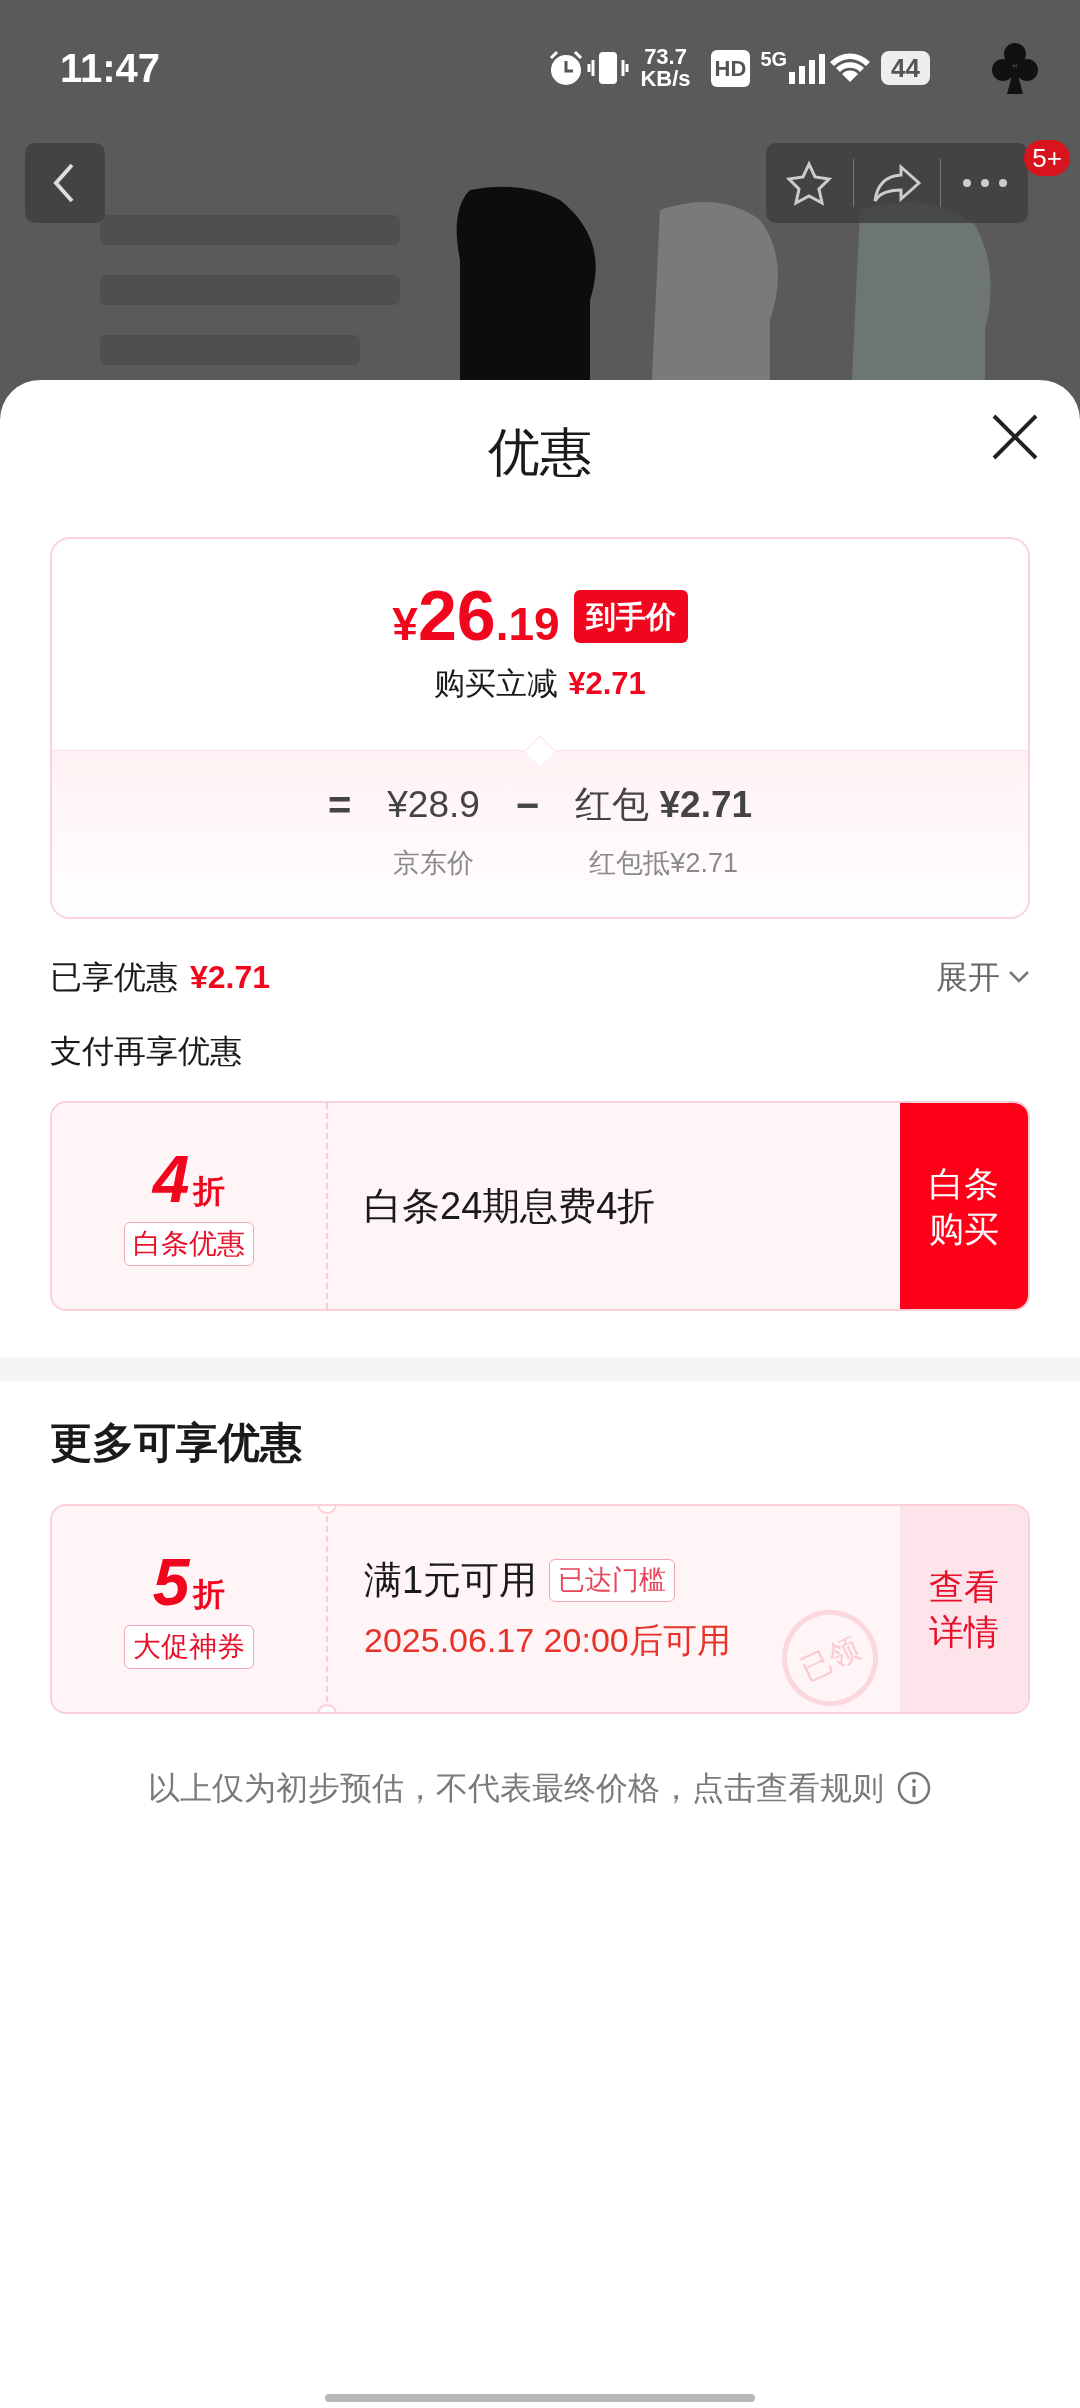  Describe the element at coordinates (905, 68) in the screenshot. I see `battery-indicator: 44` at that location.